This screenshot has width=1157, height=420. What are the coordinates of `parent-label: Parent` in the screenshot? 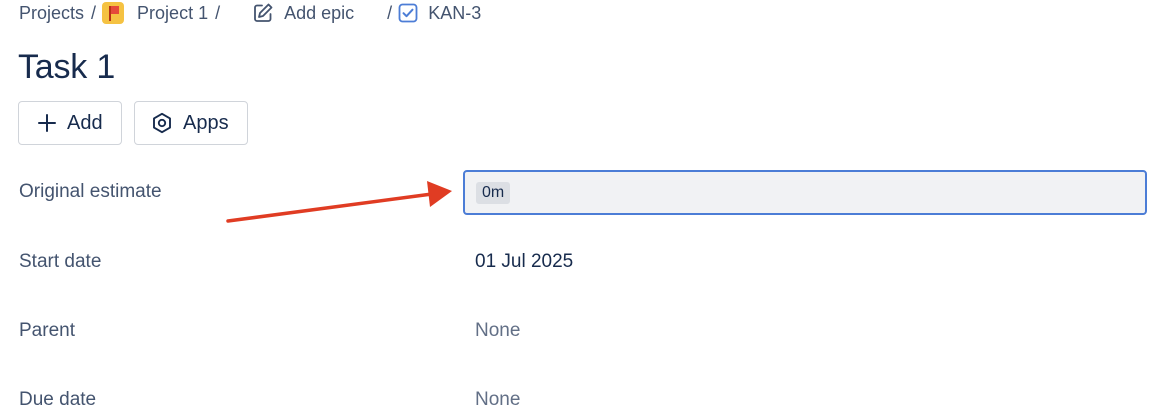 It's located at (47, 330).